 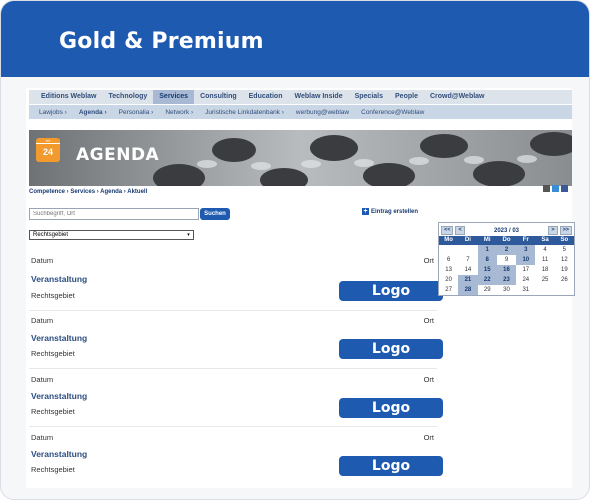 I want to click on calendar-day: 17, so click(x=525, y=270).